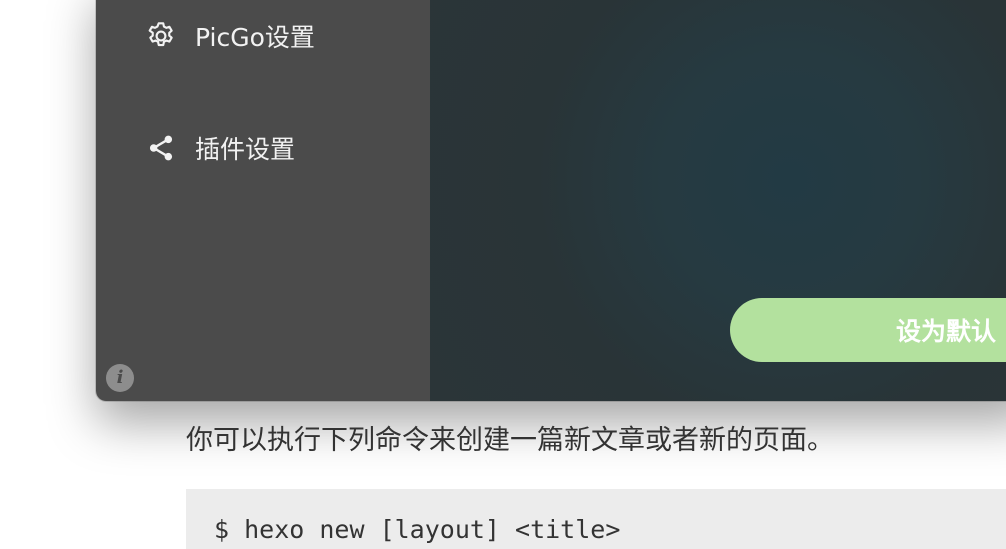 This screenshot has height=549, width=1006. Describe the element at coordinates (161, 36) in the screenshot. I see `gear-icon` at that location.